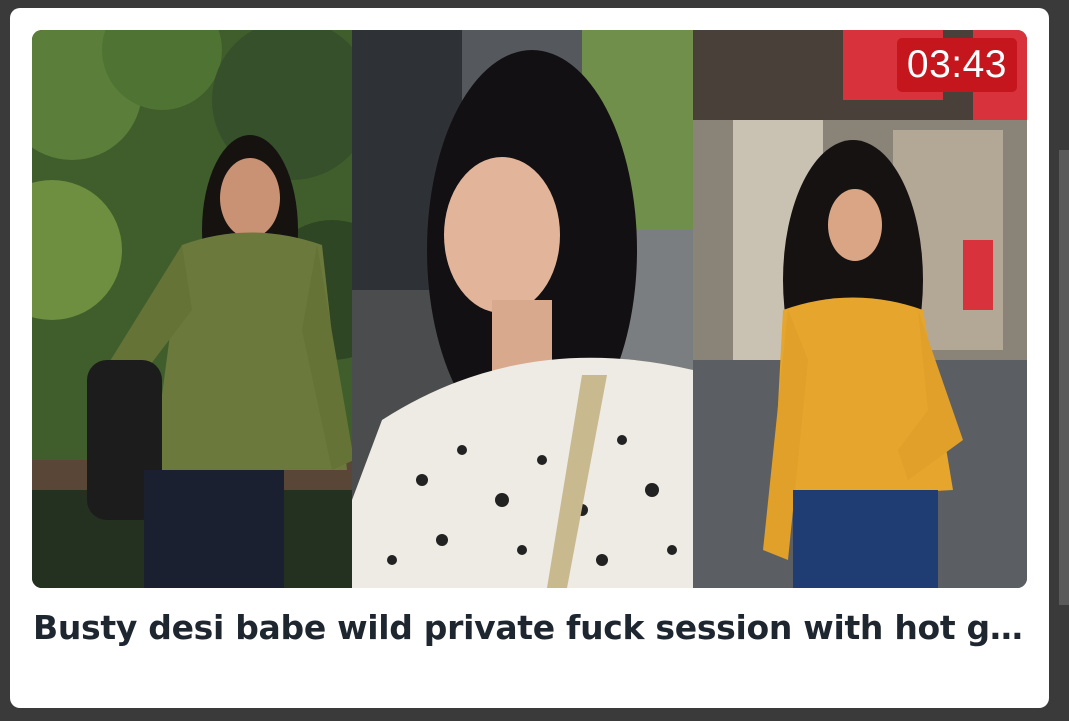 This screenshot has height=721, width=1069. Describe the element at coordinates (1064, 377) in the screenshot. I see `scrollbar` at that location.